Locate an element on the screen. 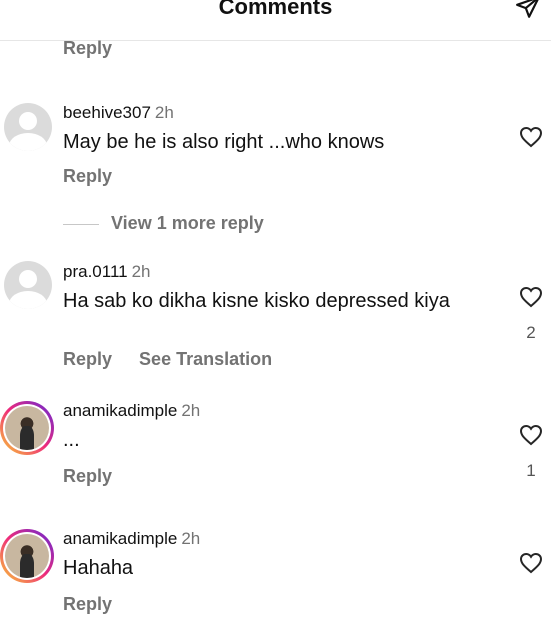 The image size is (551, 634). comment-text: Hahaha is located at coordinates (98, 568).